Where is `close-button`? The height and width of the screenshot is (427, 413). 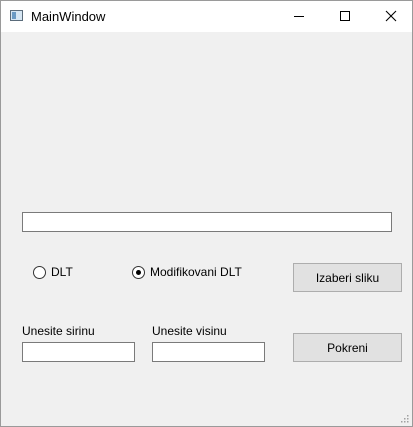
close-button is located at coordinates (390, 16).